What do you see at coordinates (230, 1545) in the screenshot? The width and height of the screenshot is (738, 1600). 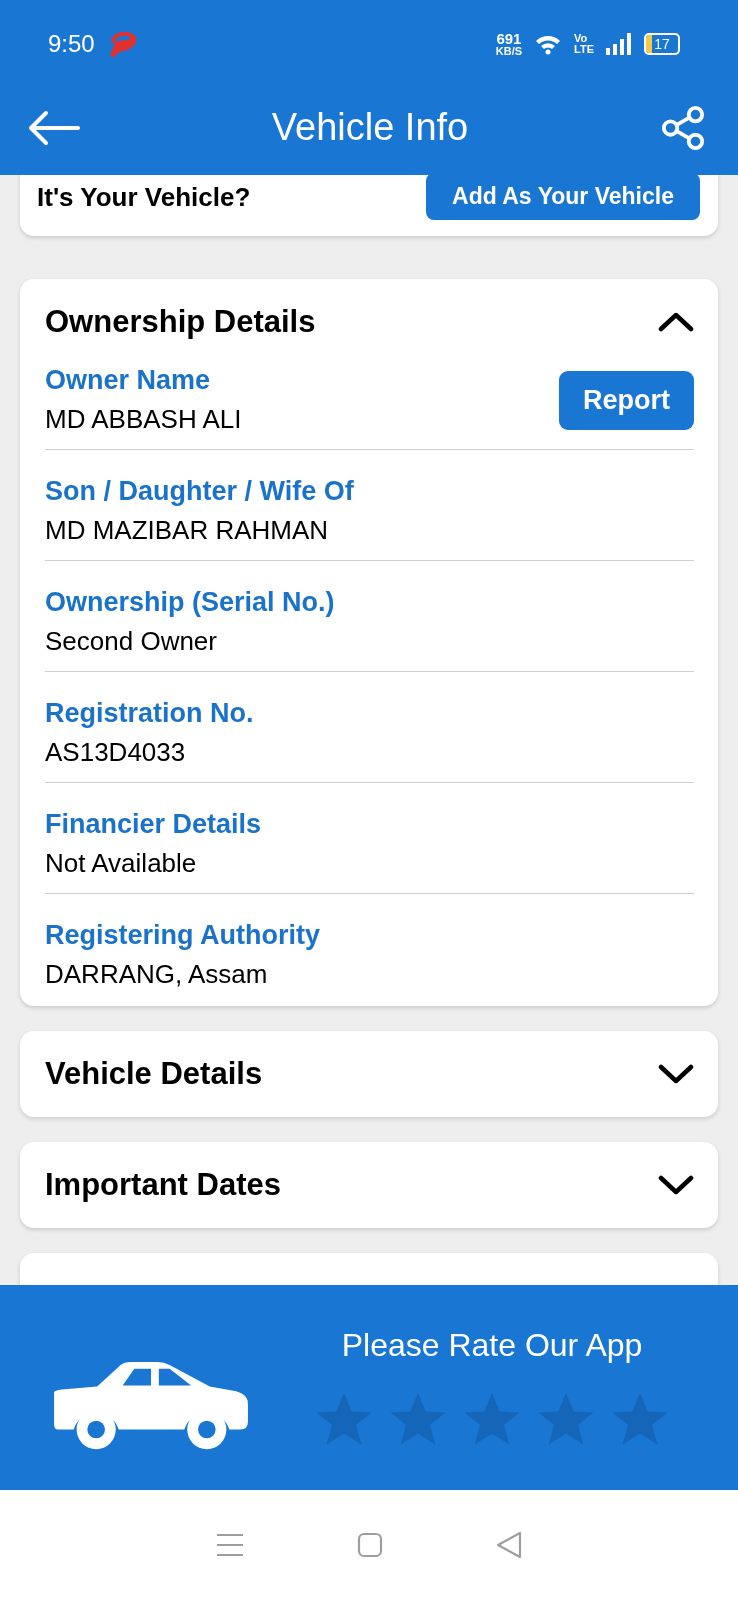 I see `menu-icon` at bounding box center [230, 1545].